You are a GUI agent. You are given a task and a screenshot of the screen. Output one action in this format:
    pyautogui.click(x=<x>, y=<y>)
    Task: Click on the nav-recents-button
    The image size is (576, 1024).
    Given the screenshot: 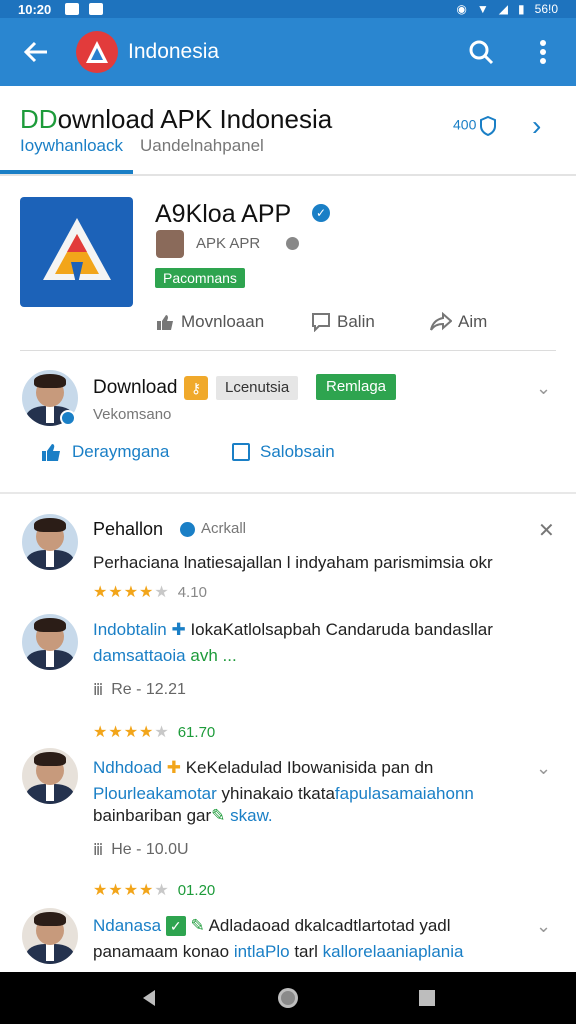 What is the action you would take?
    pyautogui.click(x=427, y=998)
    